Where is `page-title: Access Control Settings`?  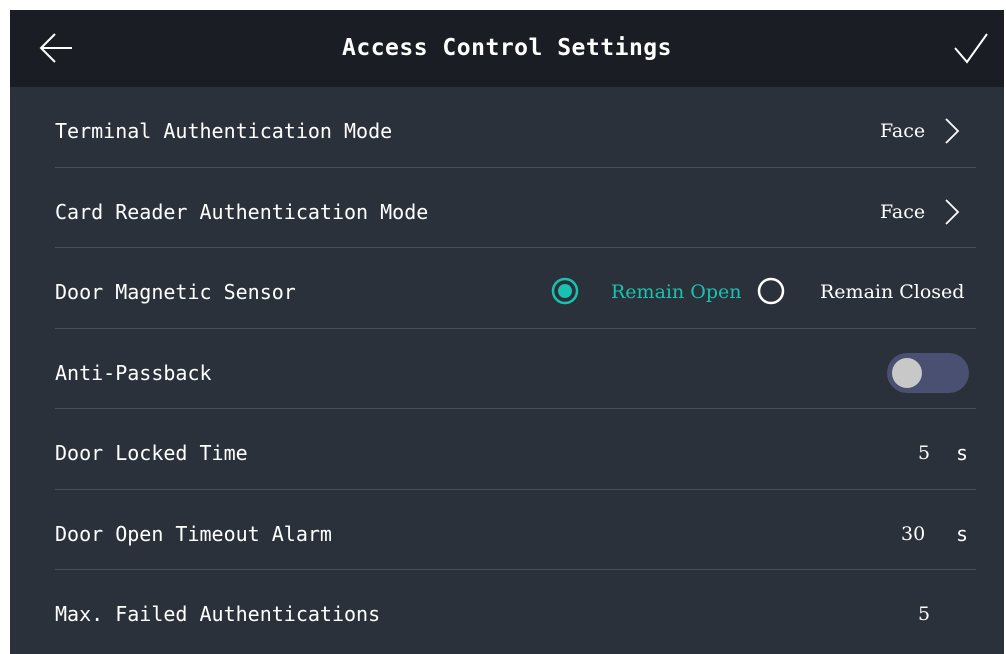 page-title: Access Control Settings is located at coordinates (507, 48).